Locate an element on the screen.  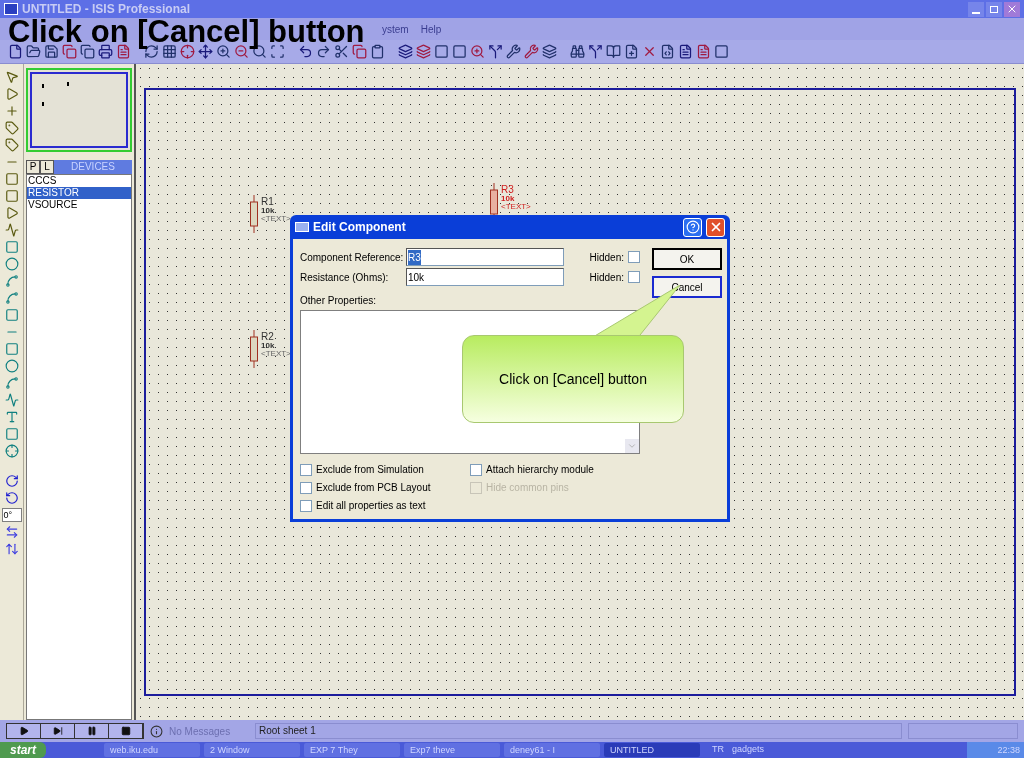
component-reference: R3 is located at coordinates (508, 190).